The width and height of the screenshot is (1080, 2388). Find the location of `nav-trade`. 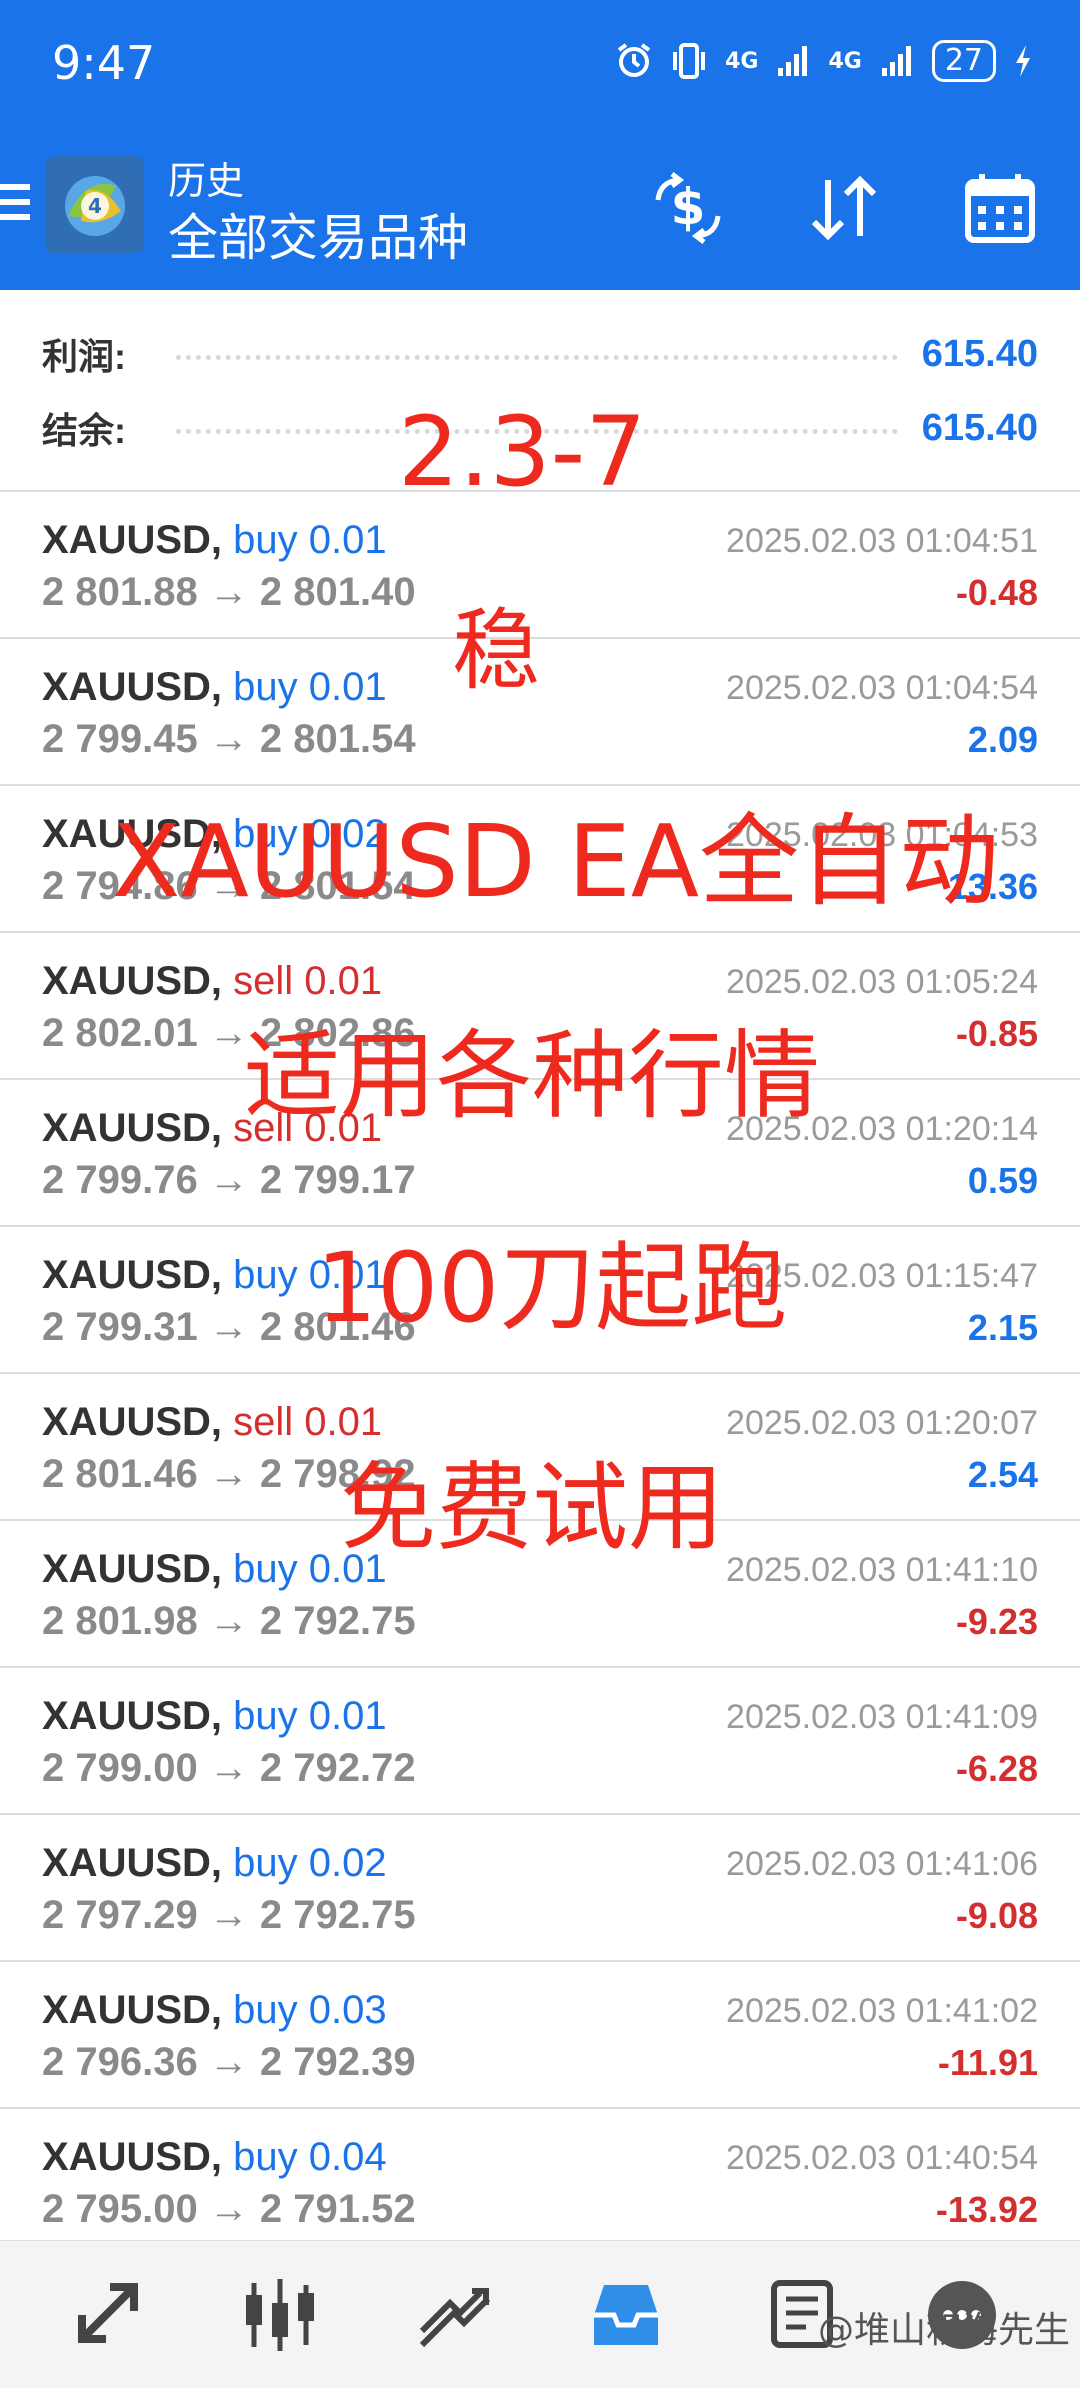

nav-trade is located at coordinates (454, 2315).